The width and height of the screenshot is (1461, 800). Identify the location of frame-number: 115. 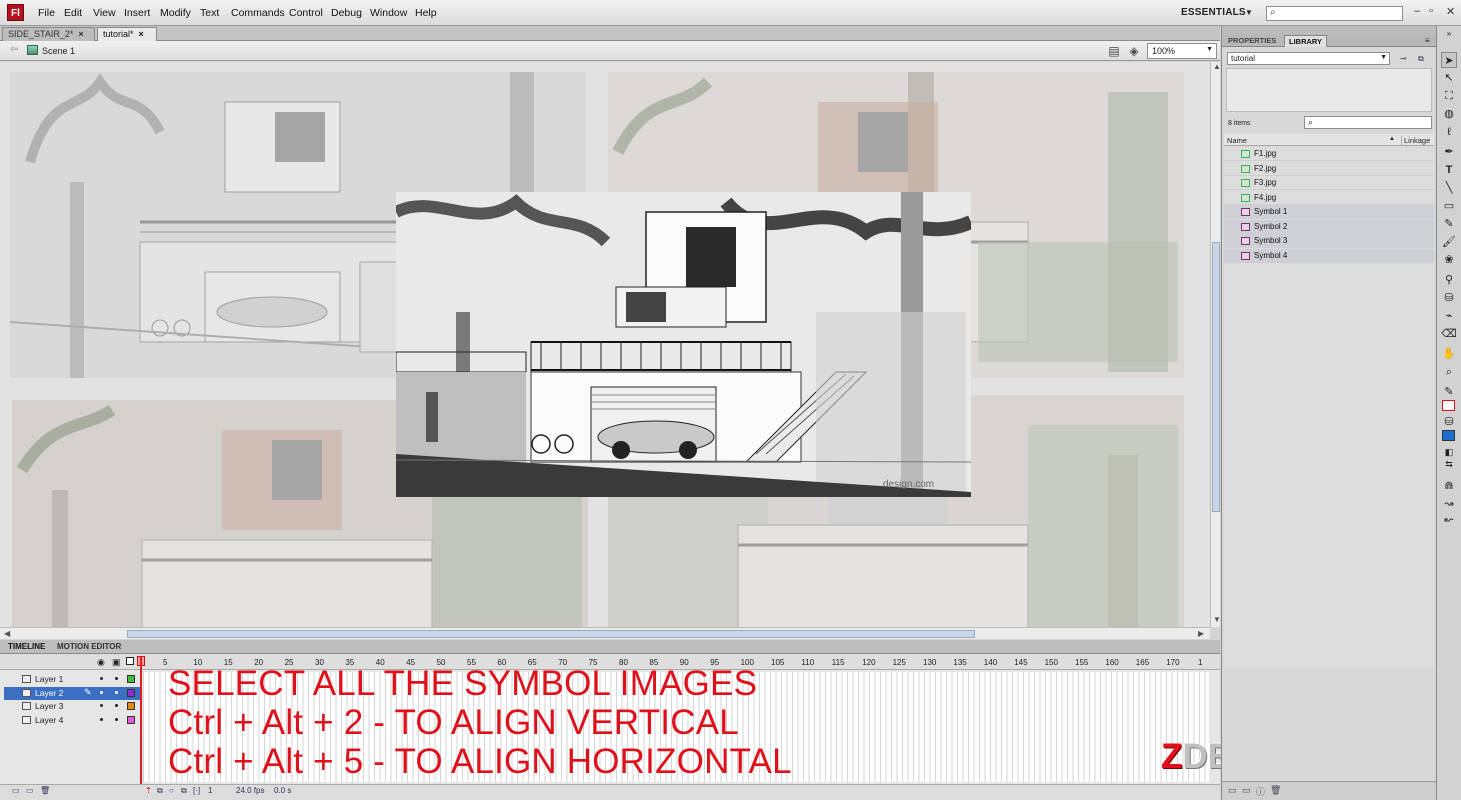
(838, 662).